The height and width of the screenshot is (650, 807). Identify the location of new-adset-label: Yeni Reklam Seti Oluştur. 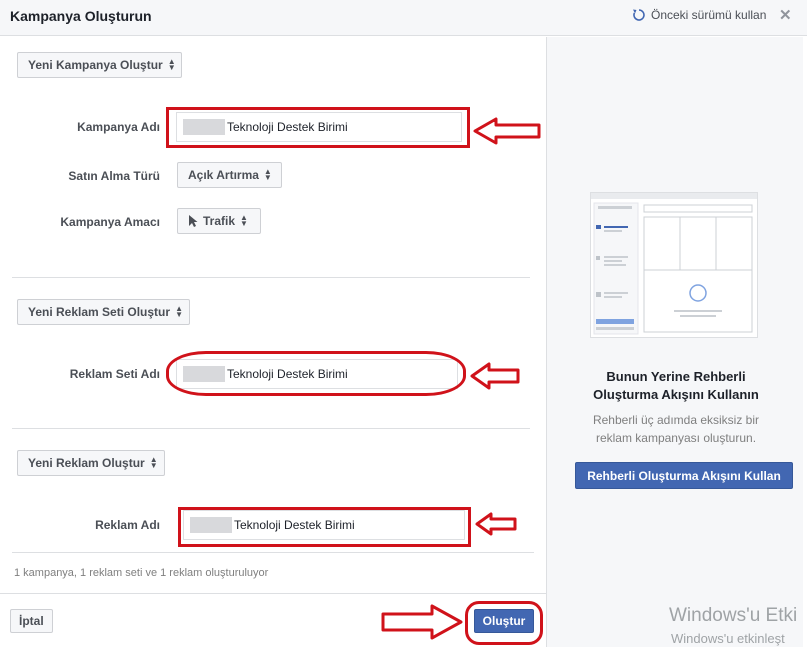
(99, 312).